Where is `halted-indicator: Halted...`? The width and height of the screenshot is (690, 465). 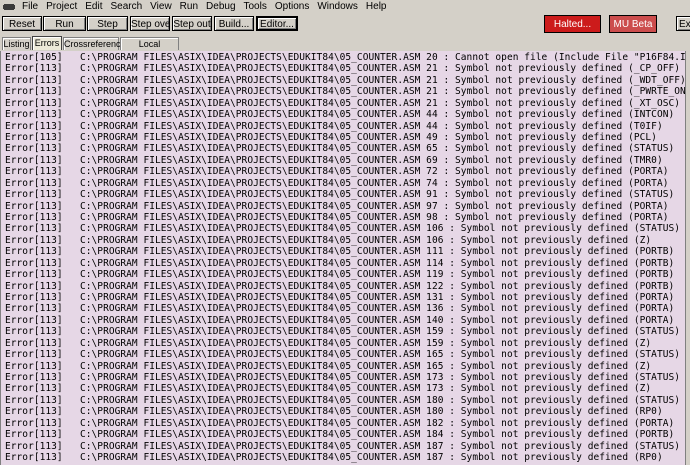
halted-indicator: Halted... is located at coordinates (572, 24).